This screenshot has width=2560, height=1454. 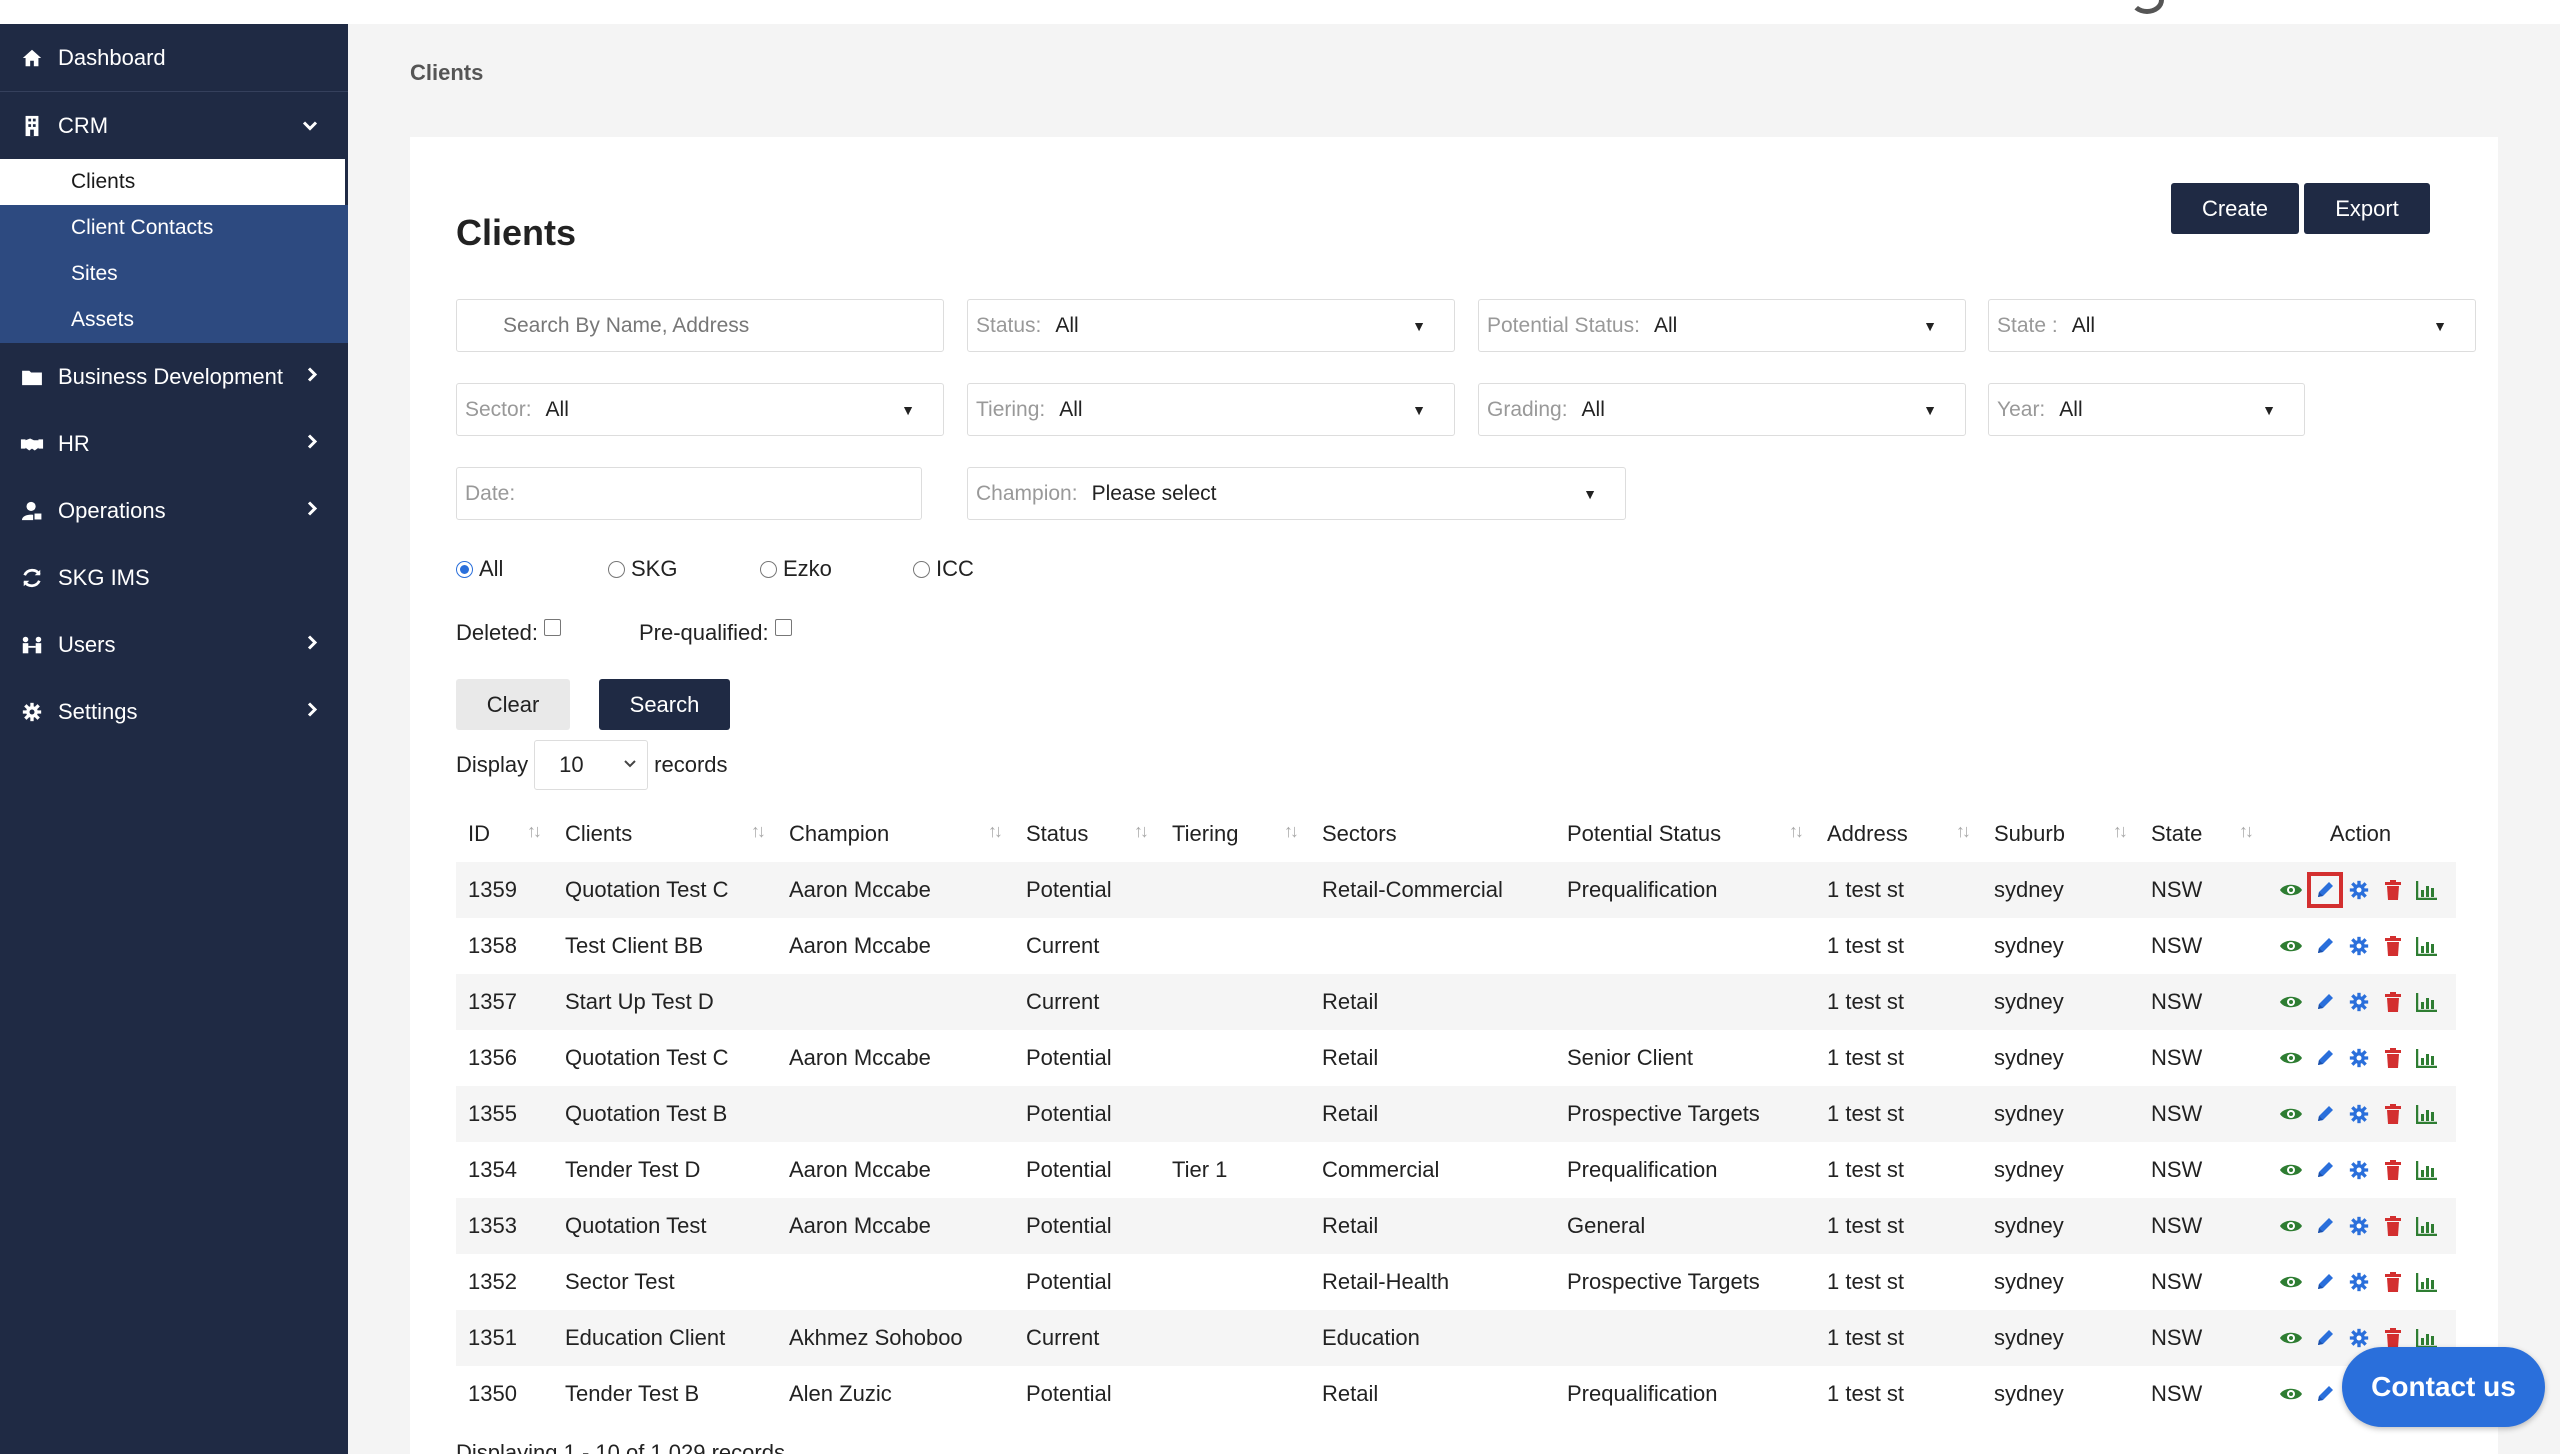 What do you see at coordinates (504, 834) in the screenshot?
I see `column-header-id: ID ↑↓` at bounding box center [504, 834].